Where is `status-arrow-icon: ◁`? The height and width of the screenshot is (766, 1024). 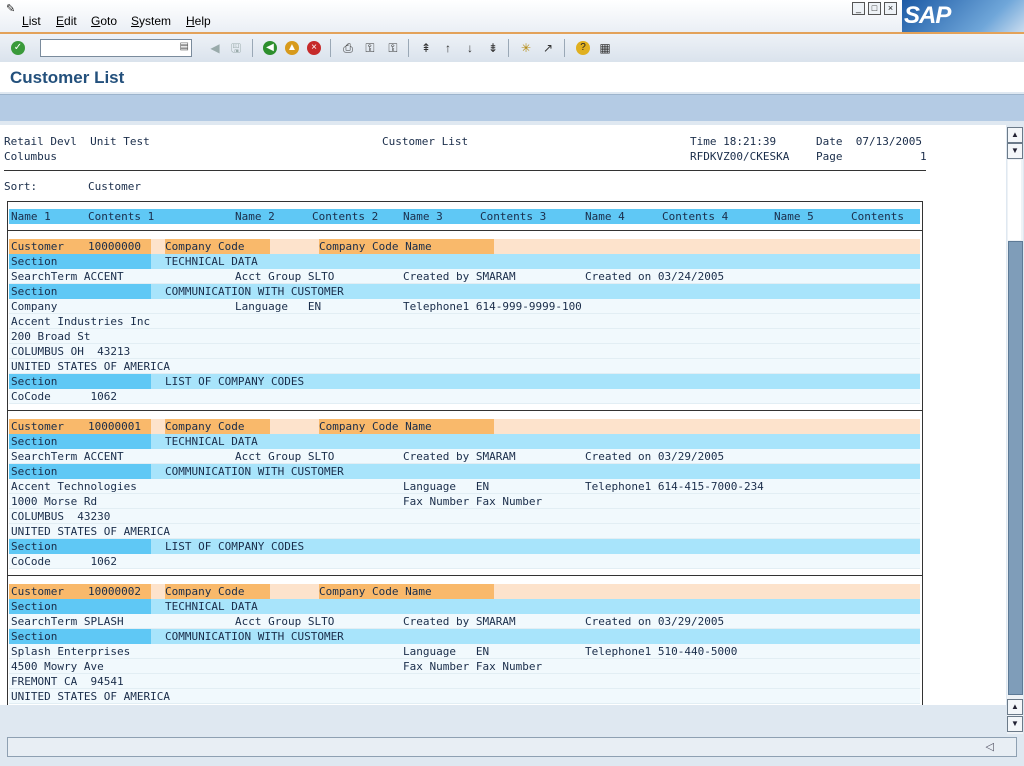
status-arrow-icon: ◁ is located at coordinates (990, 746).